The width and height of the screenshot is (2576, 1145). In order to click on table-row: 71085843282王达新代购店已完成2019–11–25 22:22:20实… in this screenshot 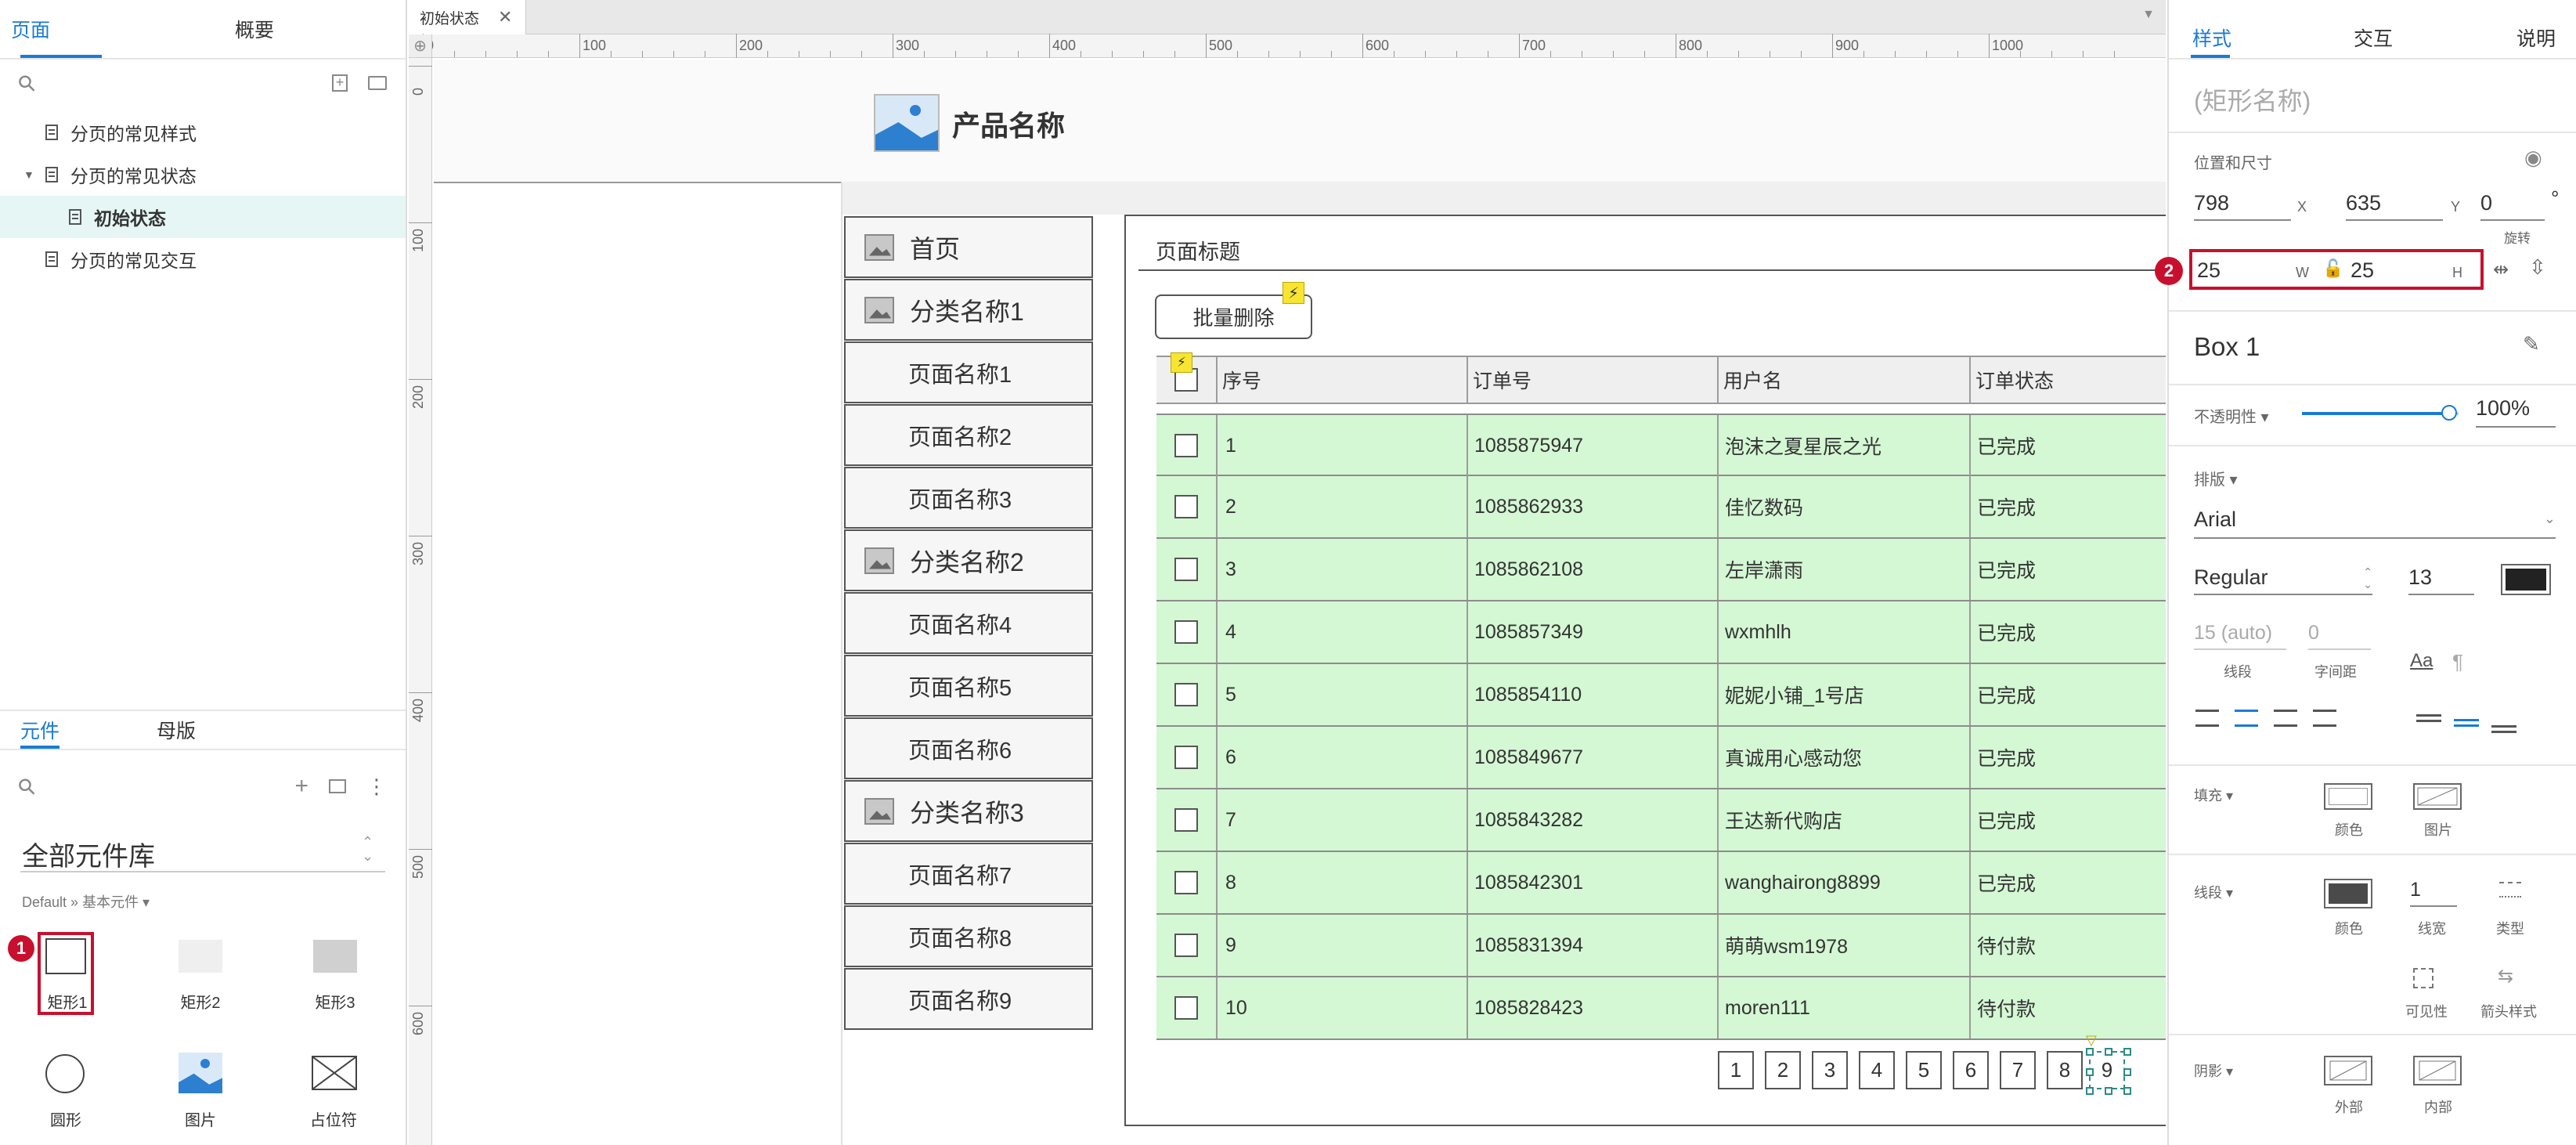, I will do `click(1661, 820)`.